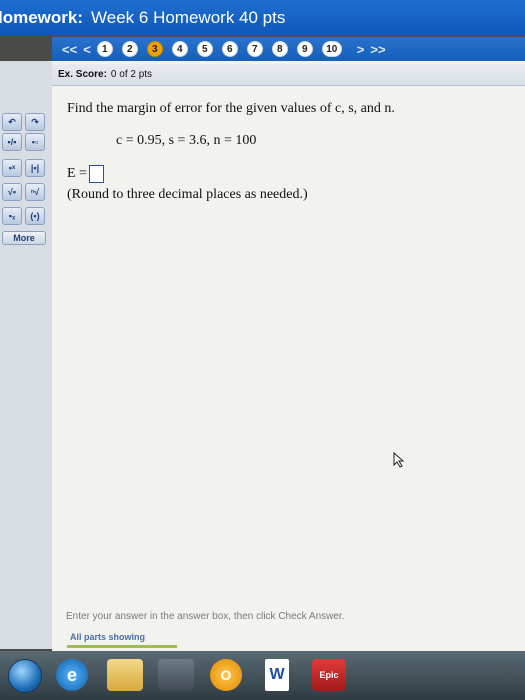  What do you see at coordinates (35, 122) in the screenshot?
I see `redo-icon: ↷` at bounding box center [35, 122].